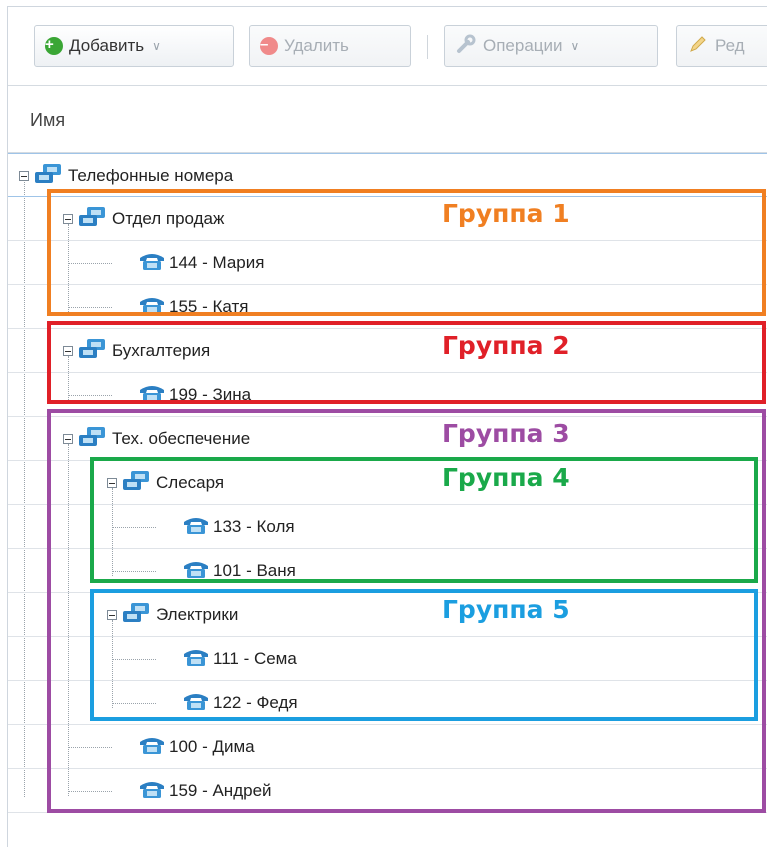 This screenshot has width=767, height=847. I want to click on phone-group-icon, so click(49, 176).